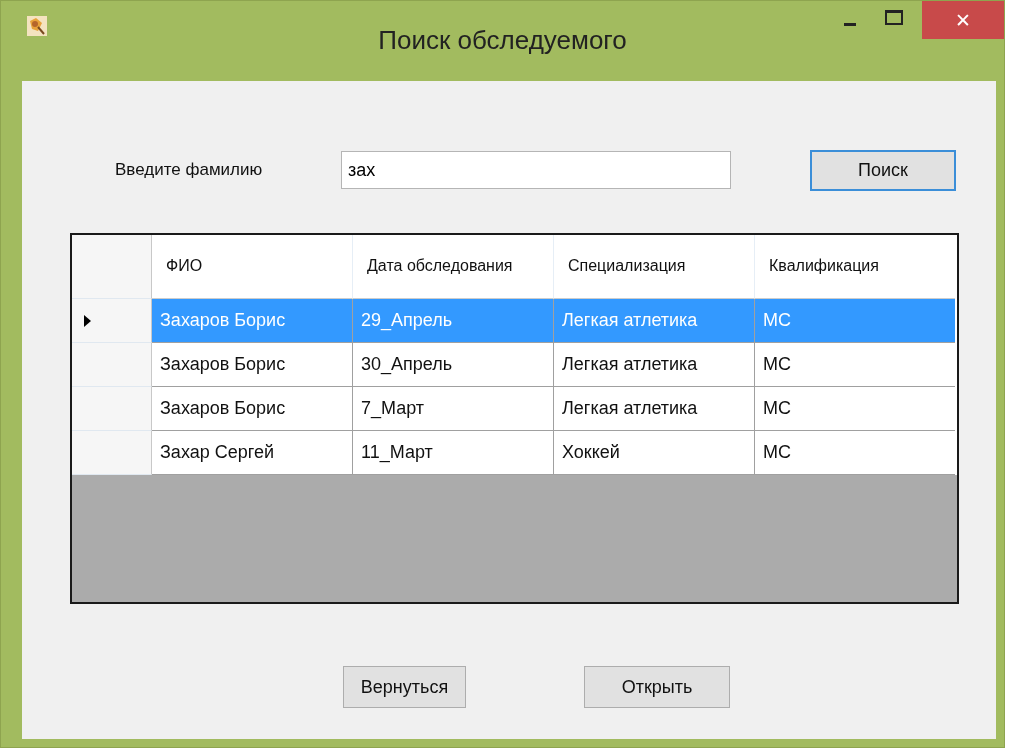 The width and height of the screenshot is (1011, 748). I want to click on close-button: ✕, so click(963, 20).